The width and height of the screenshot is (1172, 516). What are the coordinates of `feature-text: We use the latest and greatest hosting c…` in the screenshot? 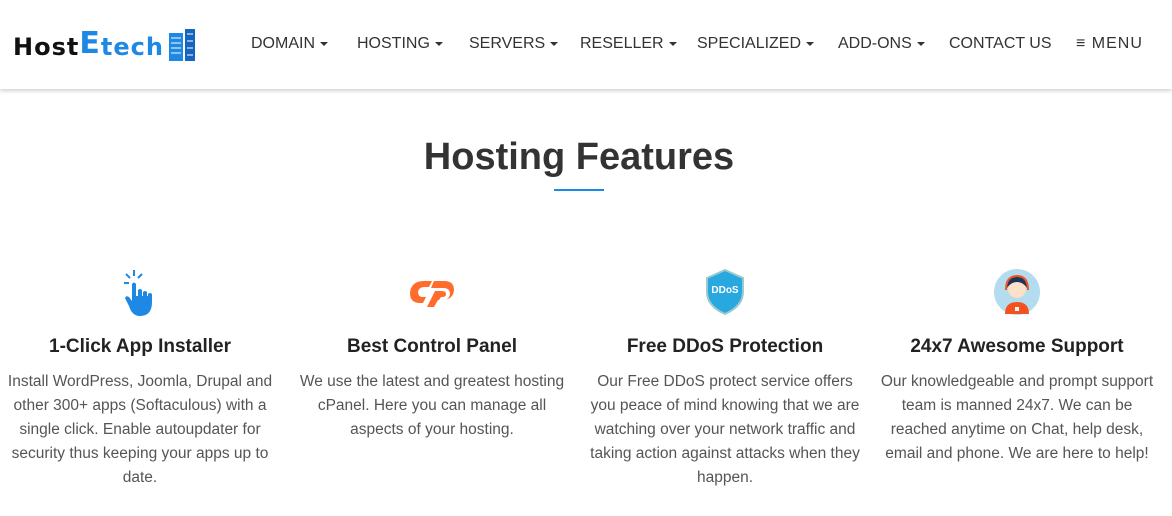 It's located at (432, 405).